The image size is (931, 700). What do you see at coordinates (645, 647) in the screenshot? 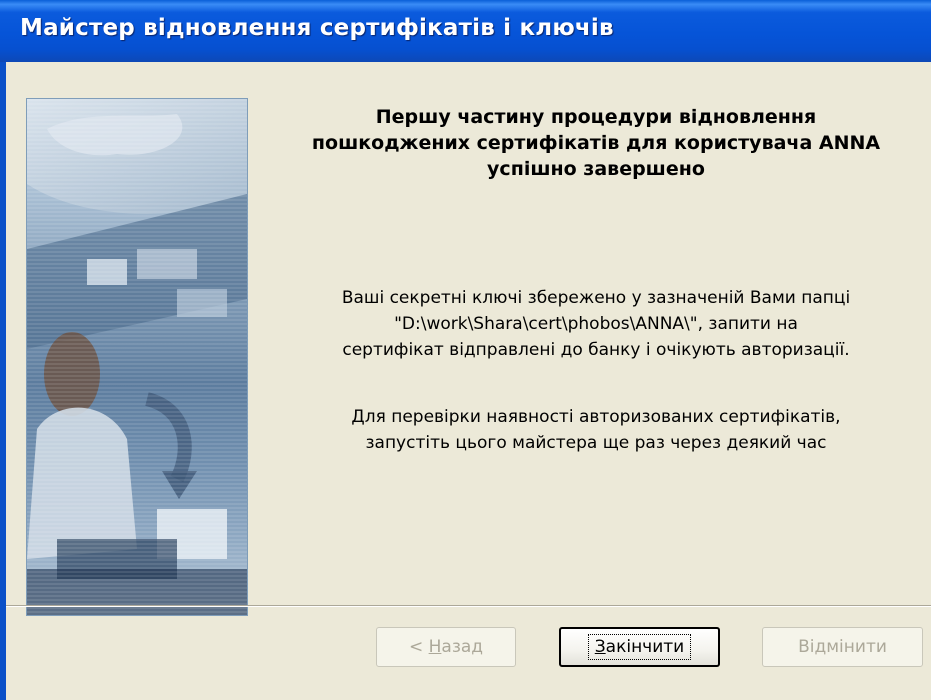
I see `finish-rest: акінчити` at bounding box center [645, 647].